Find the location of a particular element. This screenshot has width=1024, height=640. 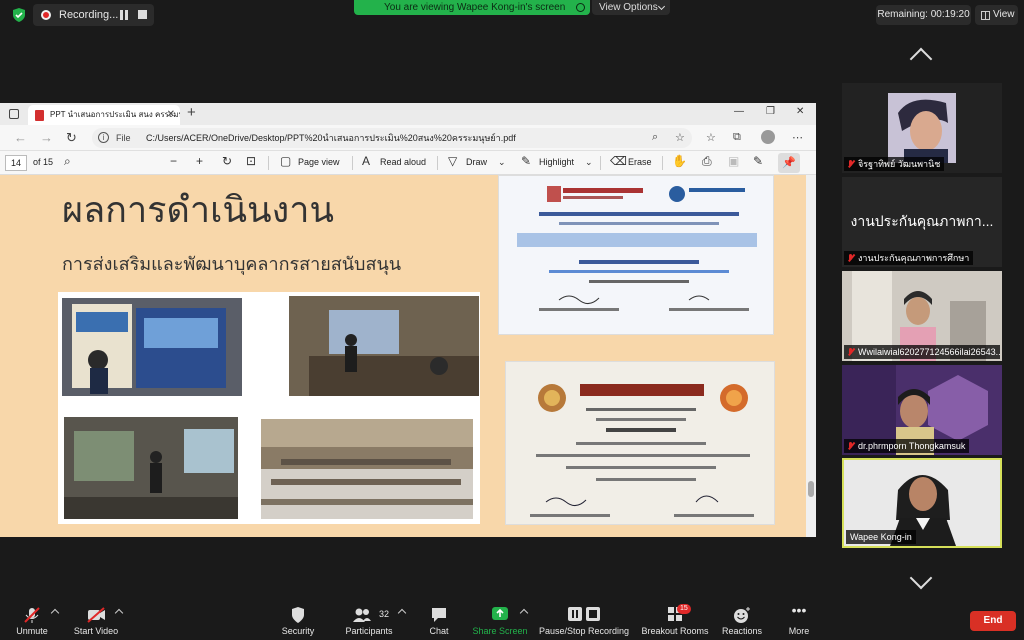

pause-stop-recording-button: Pause/Stop Recording is located at coordinates (584, 620).